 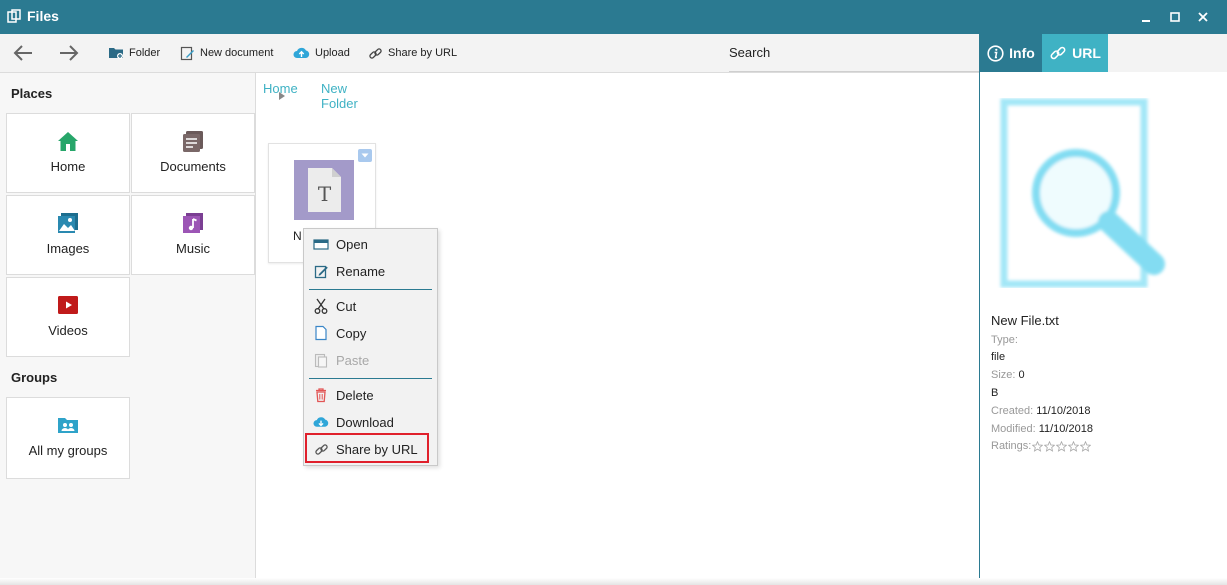 What do you see at coordinates (1004, 340) in the screenshot?
I see `details-type-label: Type:` at bounding box center [1004, 340].